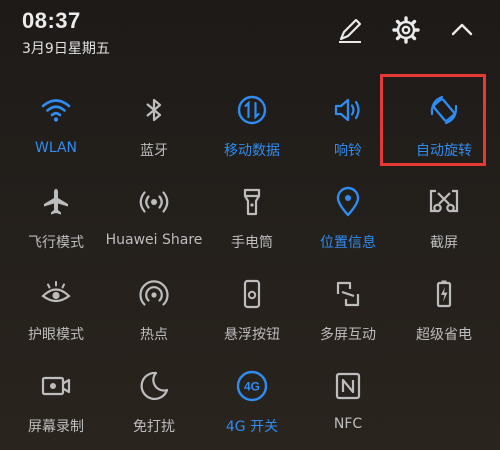 This screenshot has width=500, height=450. Describe the element at coordinates (56, 386) in the screenshot. I see `screen-record-icon` at that location.